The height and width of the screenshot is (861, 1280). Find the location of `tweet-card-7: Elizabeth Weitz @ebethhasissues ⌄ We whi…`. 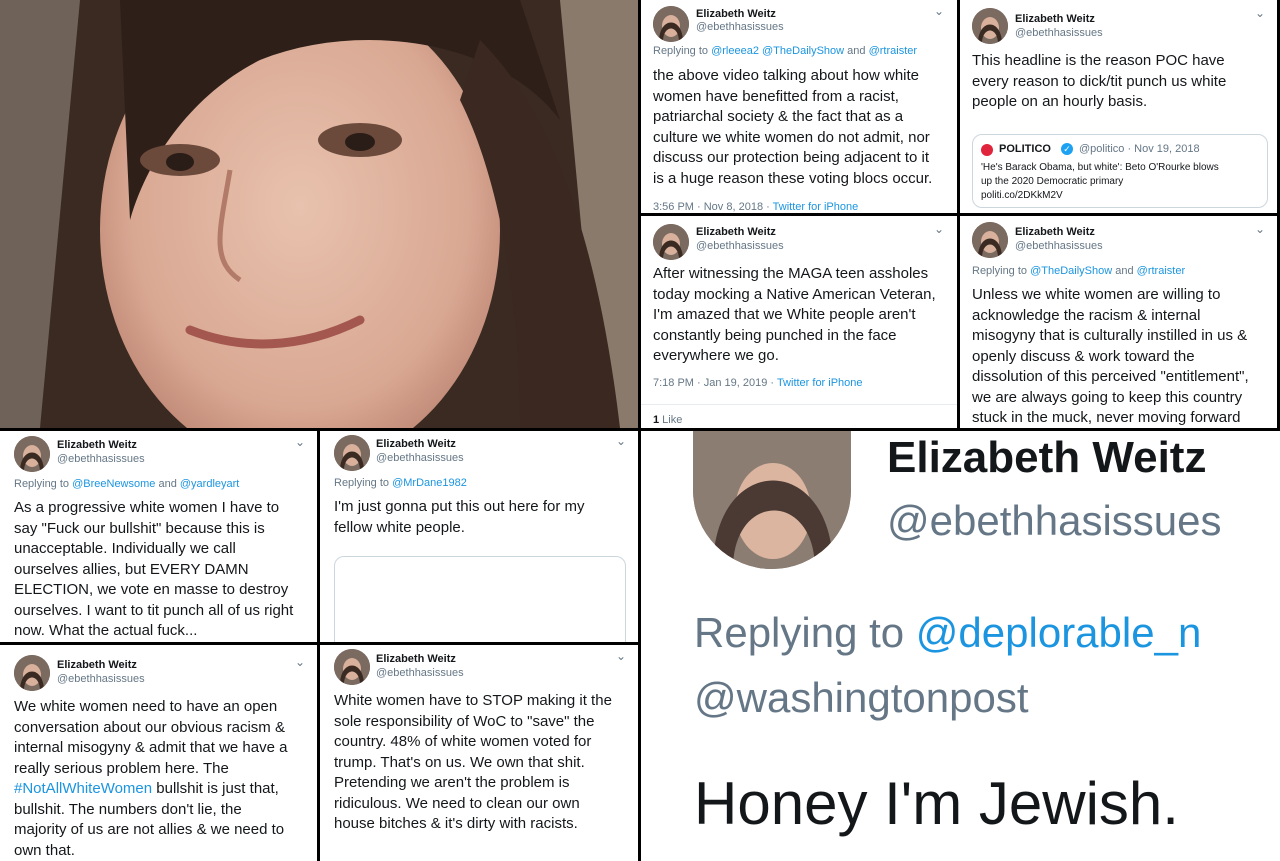

tweet-card-7: Elizabeth Weitz @ebethhasissues ⌄ We whi… is located at coordinates (158, 753).